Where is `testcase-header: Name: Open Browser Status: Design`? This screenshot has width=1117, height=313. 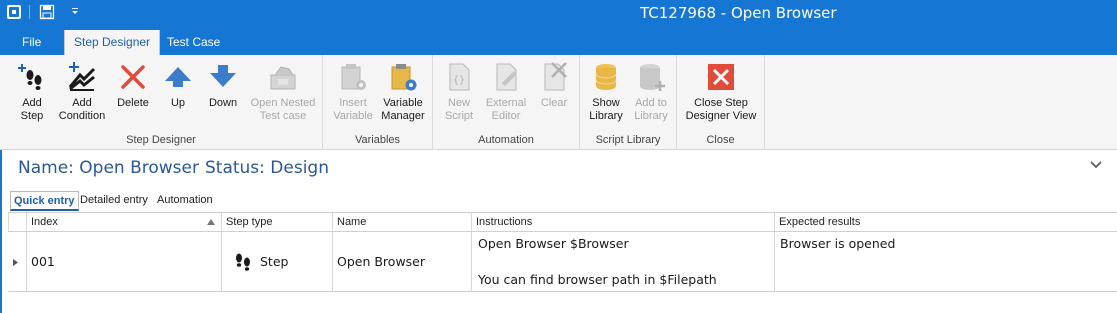 testcase-header: Name: Open Browser Status: Design is located at coordinates (173, 168).